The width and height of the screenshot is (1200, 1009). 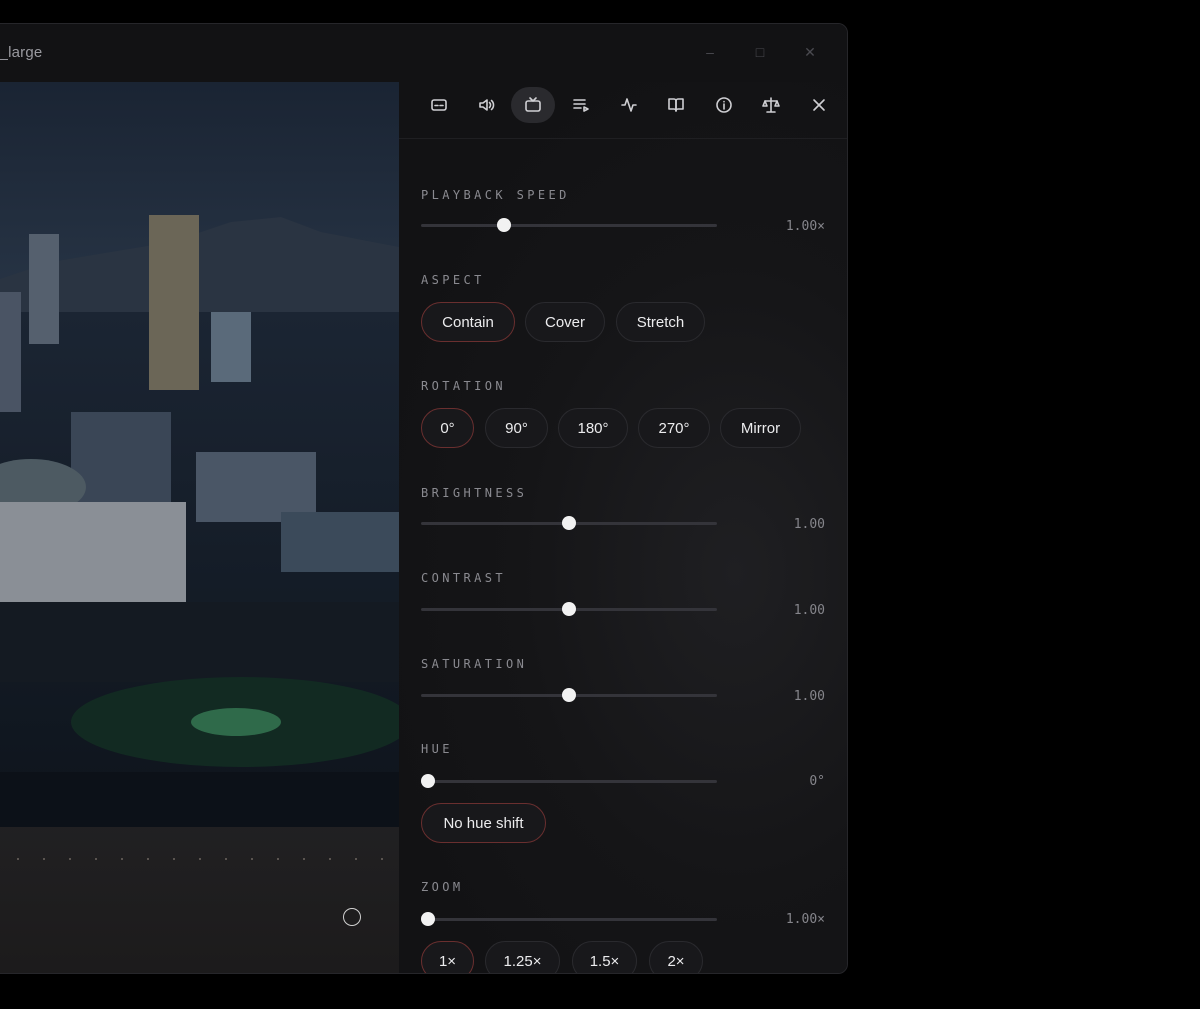 What do you see at coordinates (522, 957) in the screenshot?
I see `zoom-1-25x-button: 1.25×` at bounding box center [522, 957].